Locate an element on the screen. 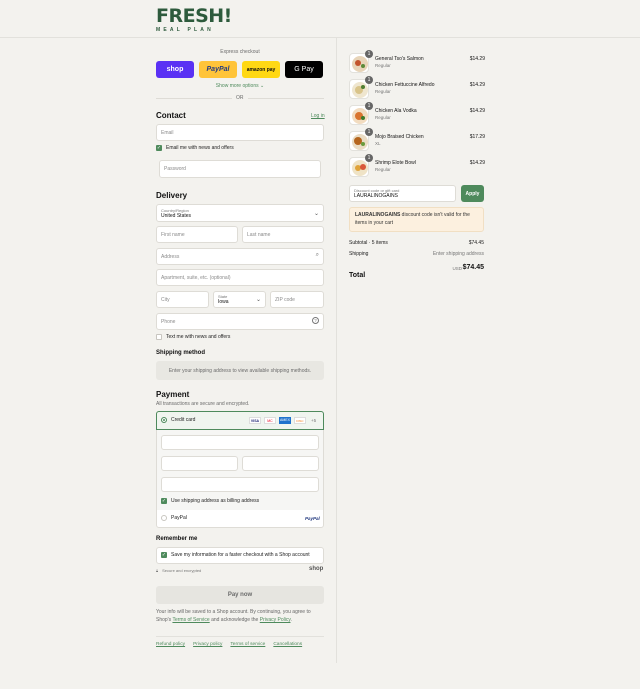 This screenshot has width=640, height=689. phone-field: Phone ? is located at coordinates (240, 321).